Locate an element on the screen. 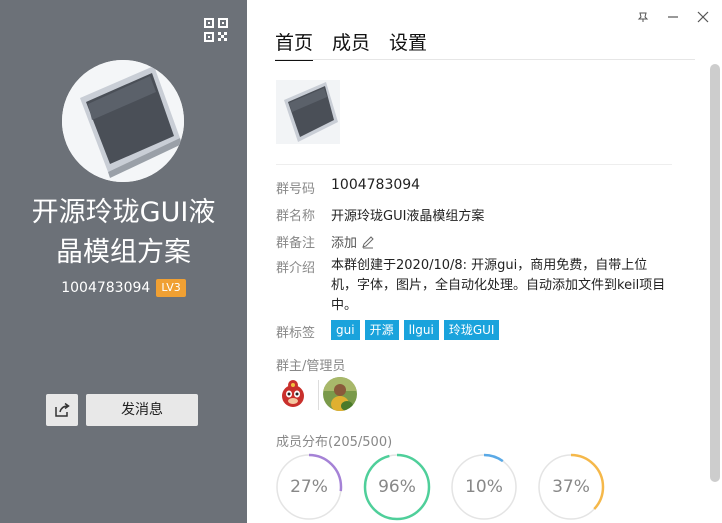 The width and height of the screenshot is (722, 523). admin-divider is located at coordinates (318, 395).